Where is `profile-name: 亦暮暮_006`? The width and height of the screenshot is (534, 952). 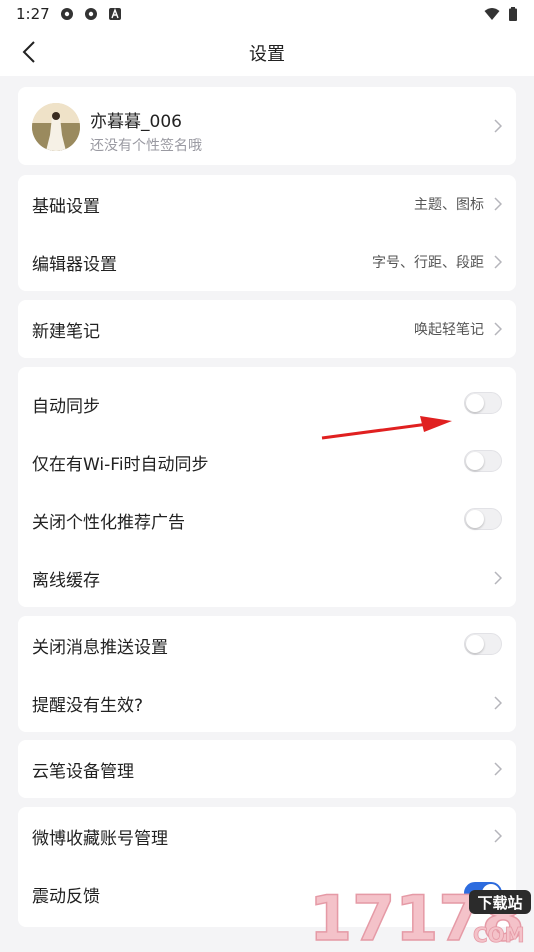
profile-name: 亦暮暮_006 is located at coordinates (136, 122).